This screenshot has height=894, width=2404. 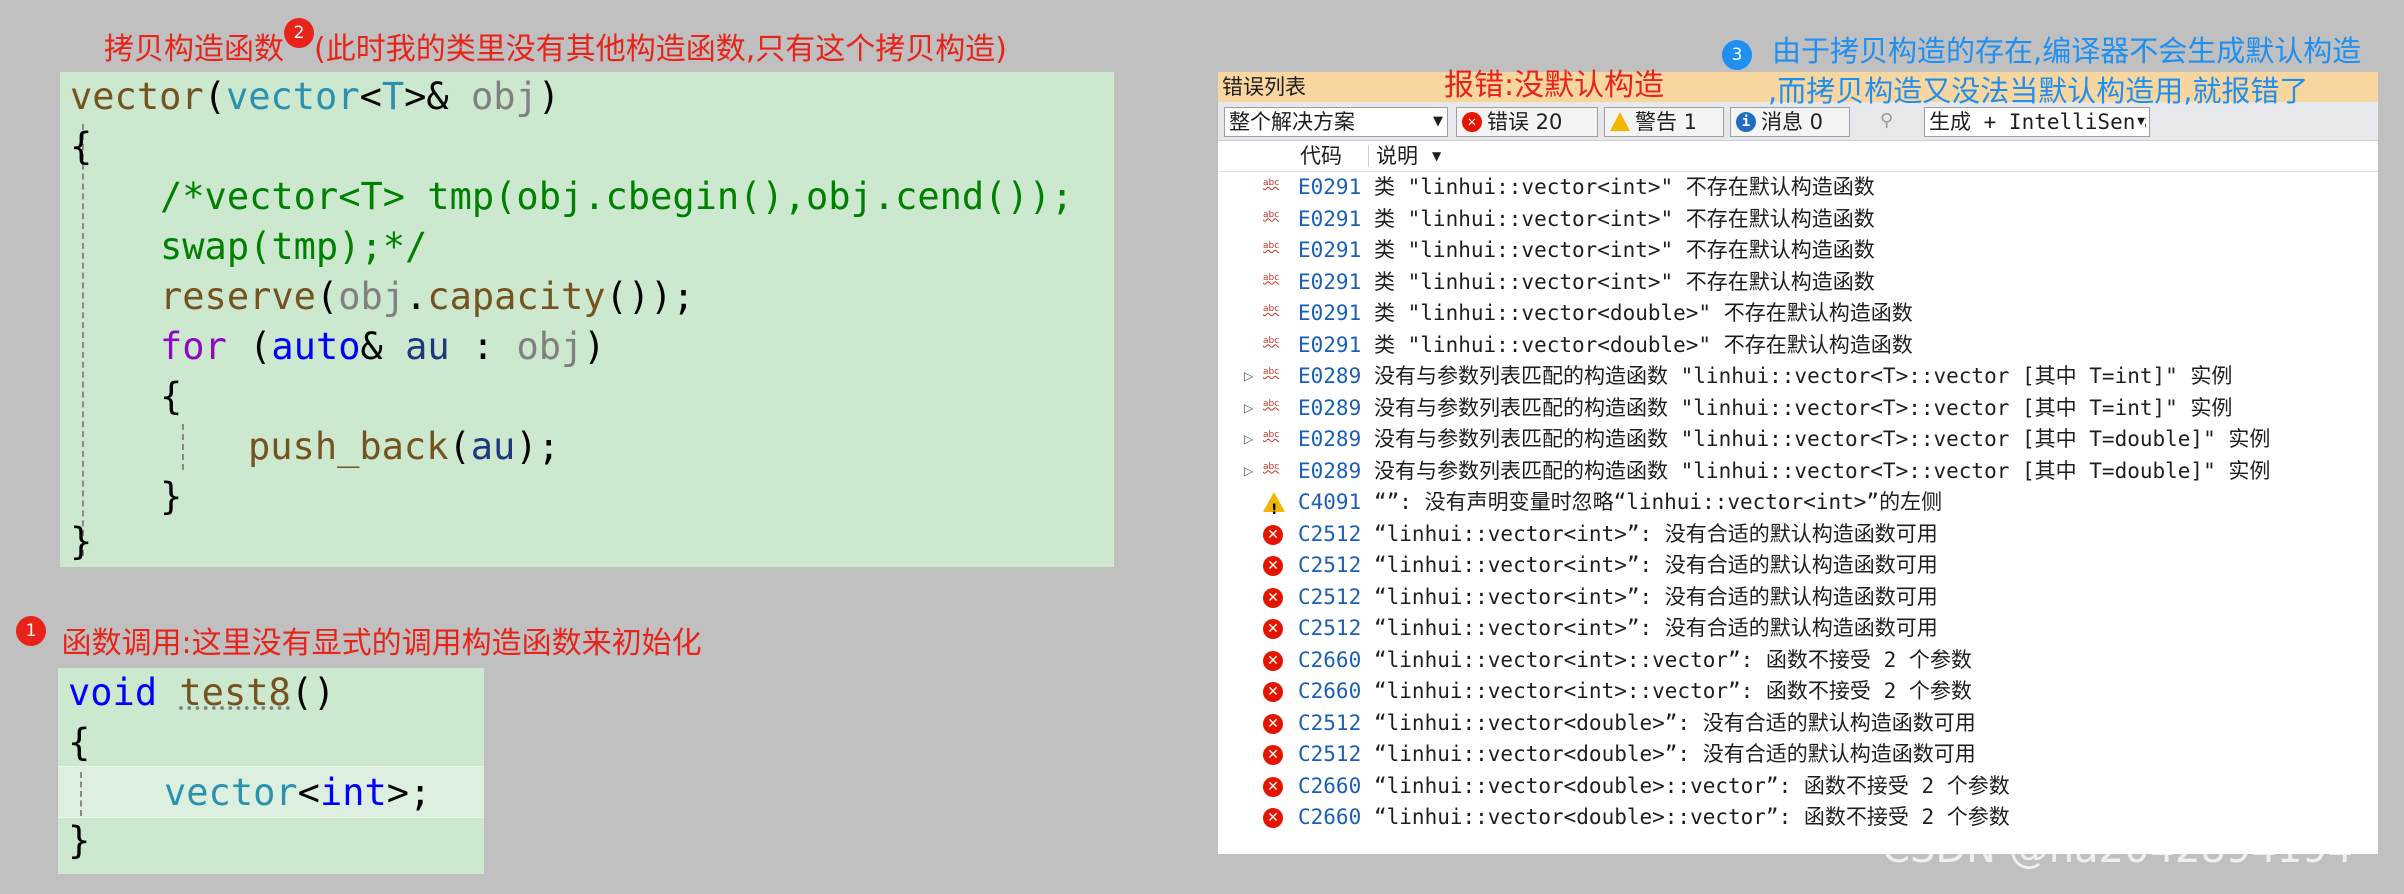 I want to click on errors-filter-button: ✕ 错误 20, so click(x=1527, y=122).